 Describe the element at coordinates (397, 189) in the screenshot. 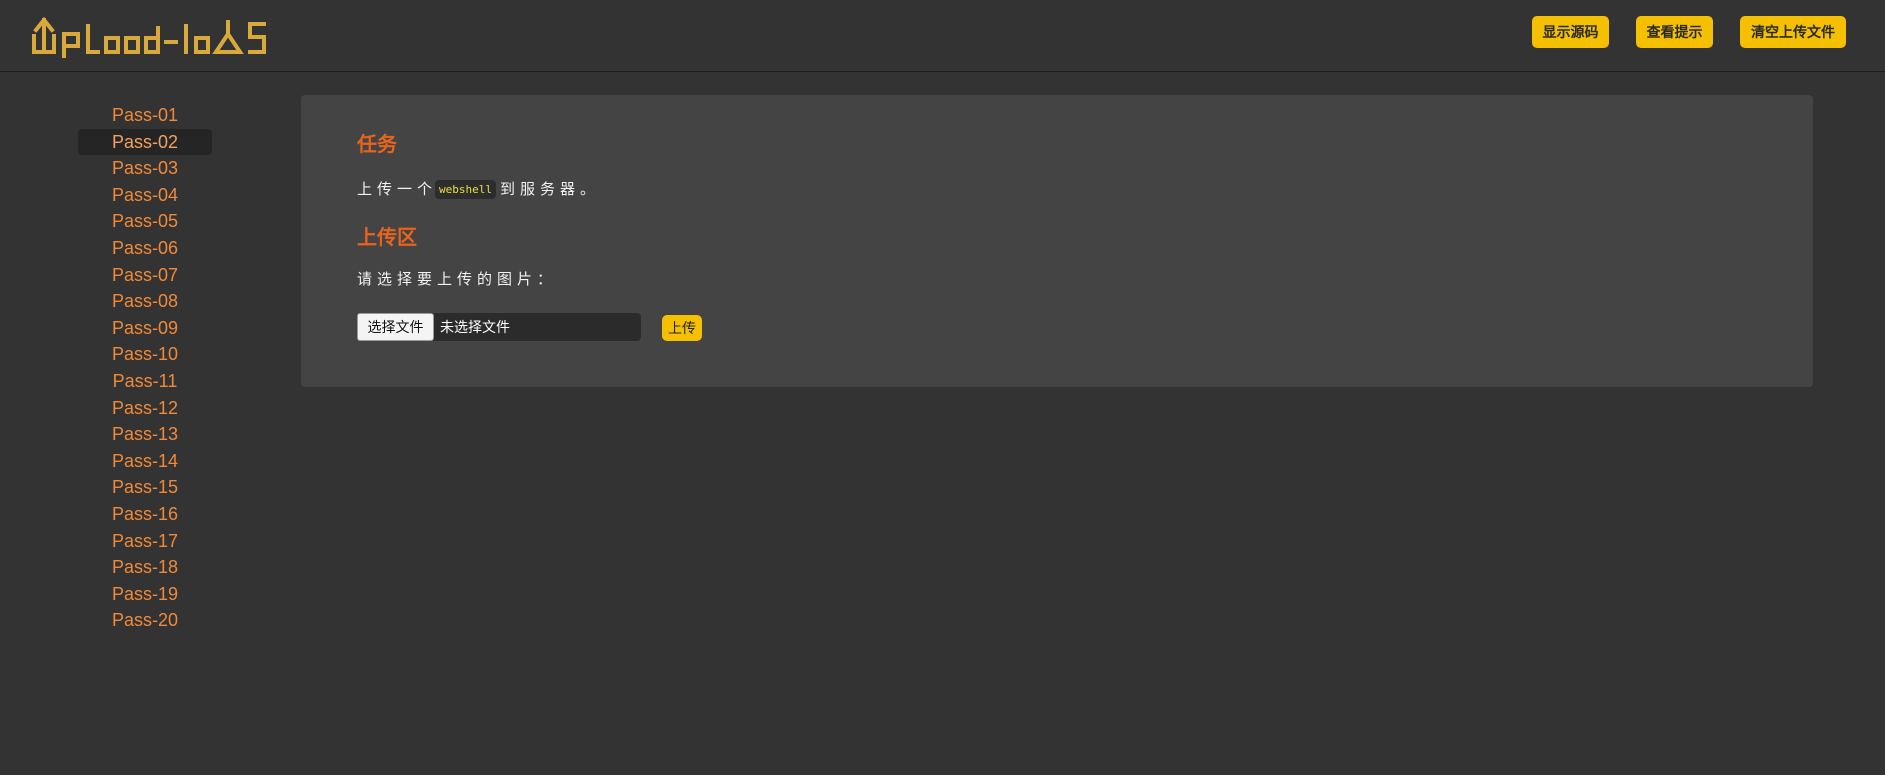

I see `task-text-before: 上传一个` at that location.